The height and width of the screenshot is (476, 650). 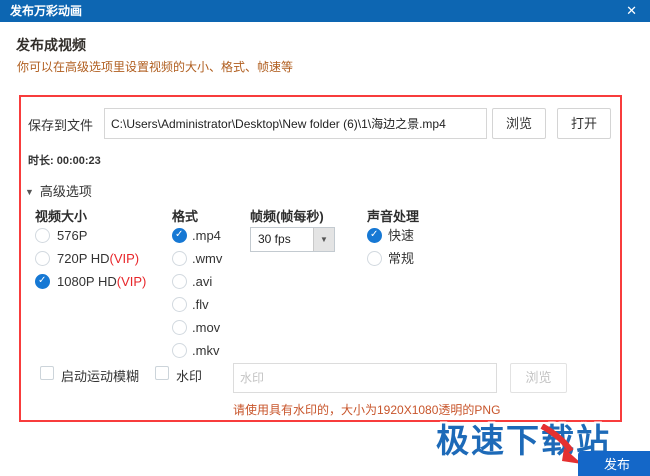 What do you see at coordinates (179, 327) in the screenshot?
I see `radio-mov` at bounding box center [179, 327].